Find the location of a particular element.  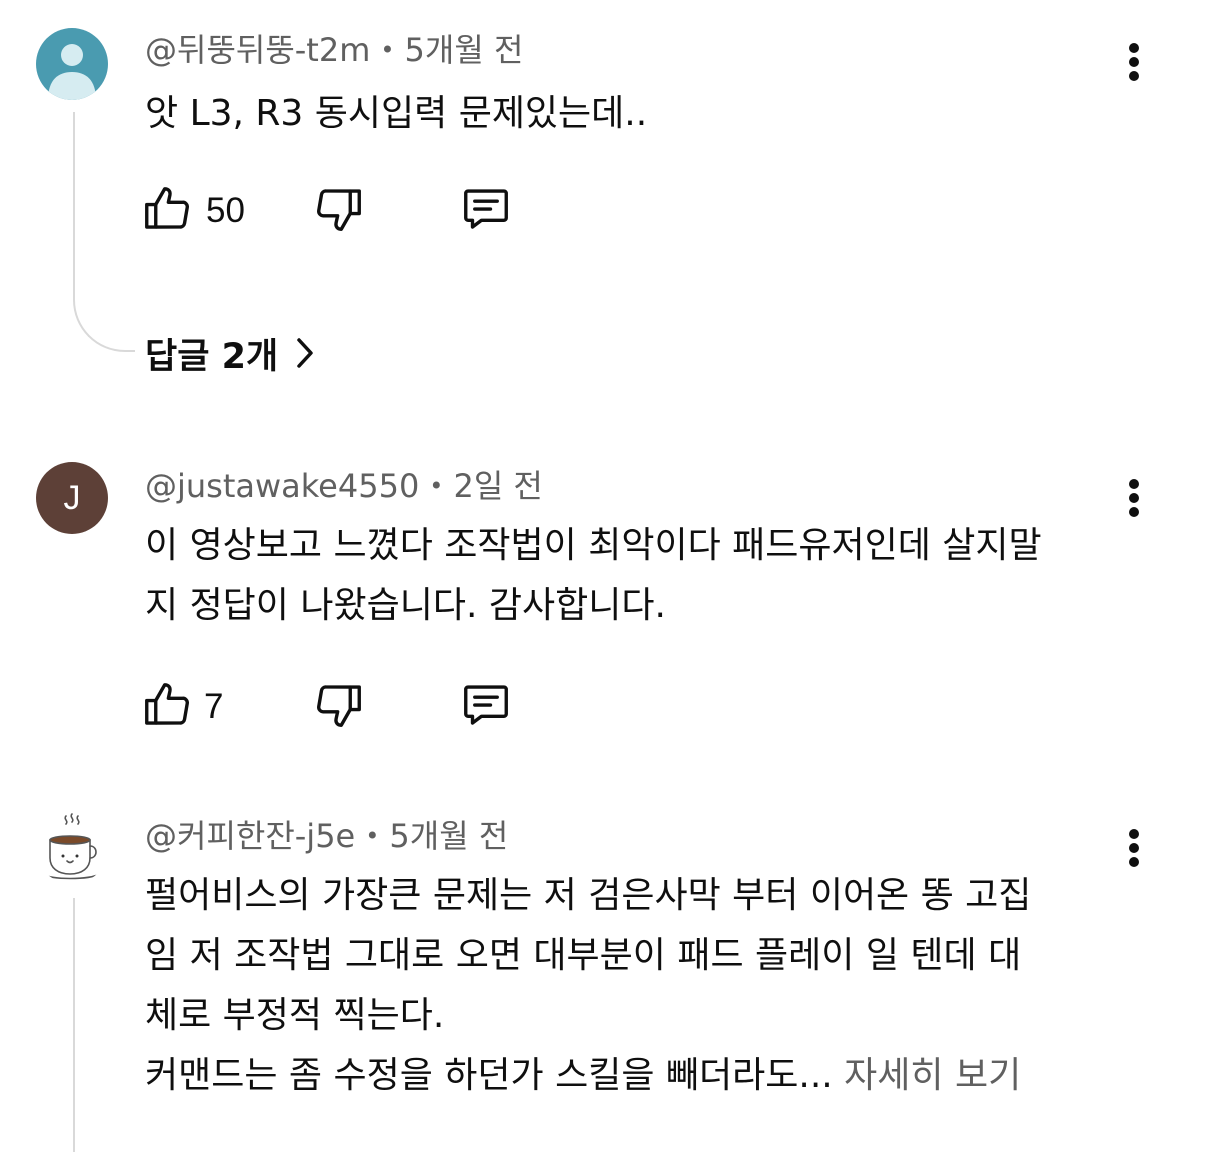

comment-line: 펄어비스의 가장큰 문제는 저 검은사막 부터 이어온 똥 고집 is located at coordinates (588, 895).